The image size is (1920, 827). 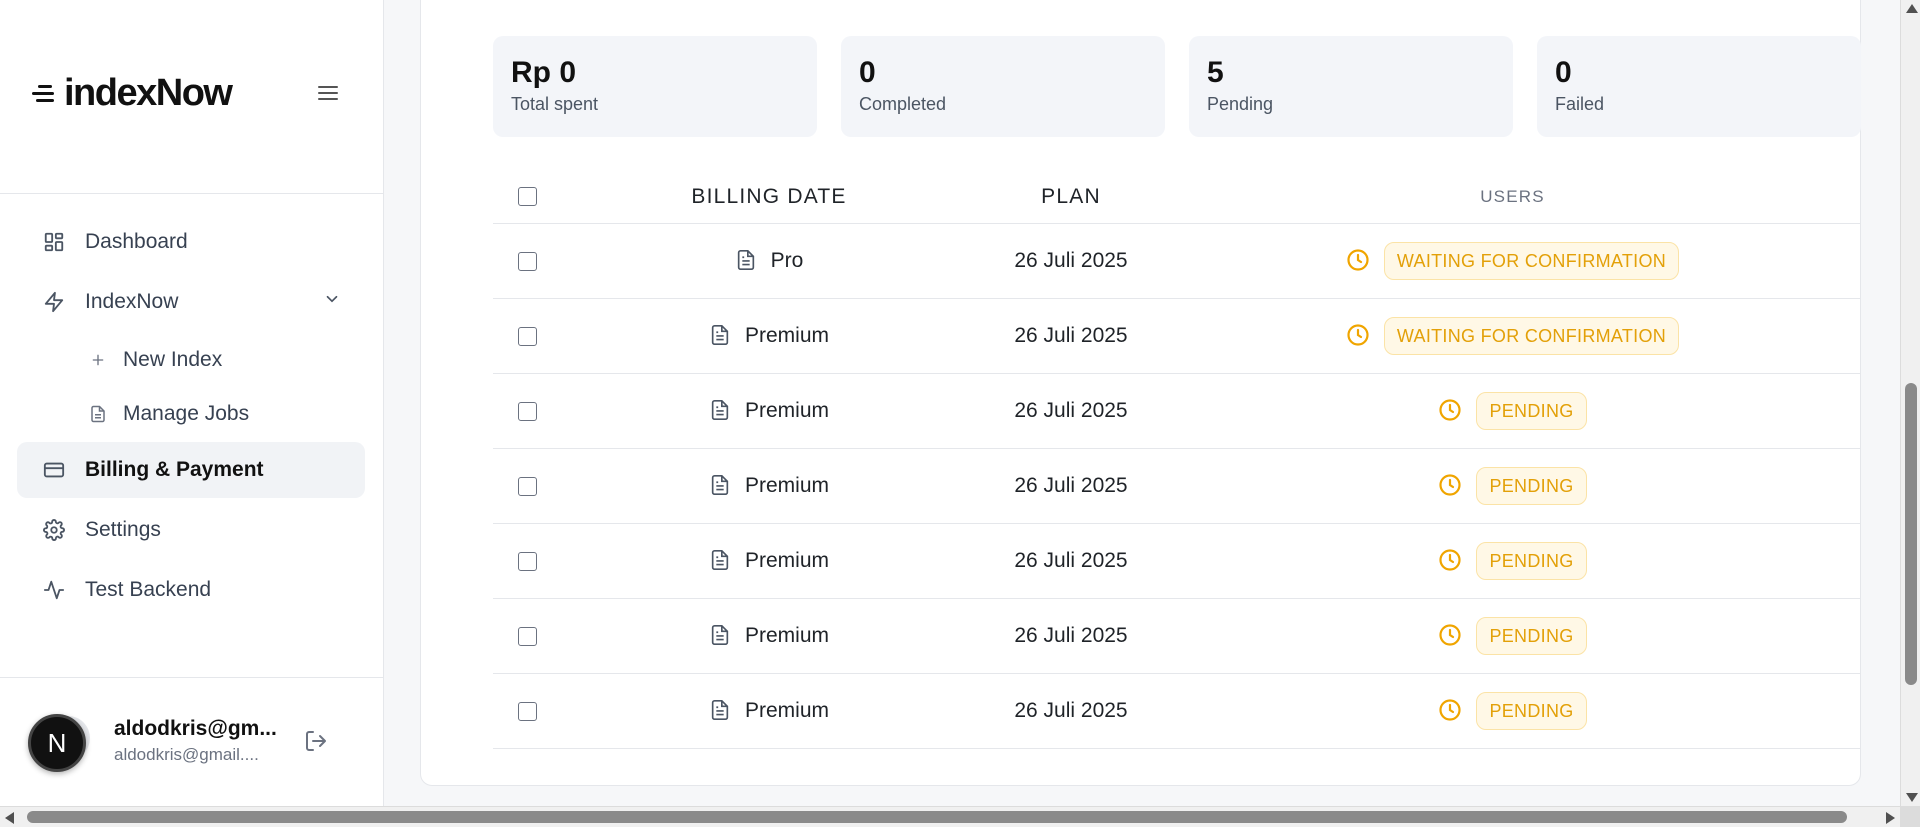 I want to click on header-check-cell, so click(x=527, y=196).